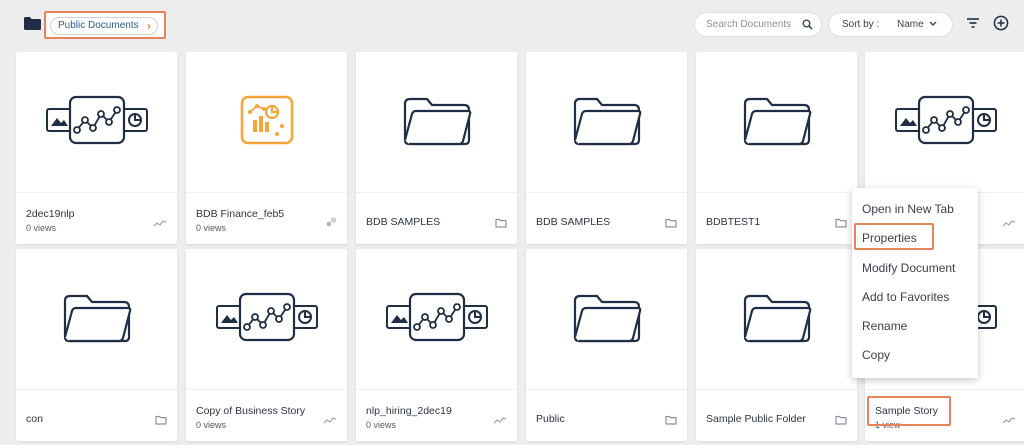 Image resolution: width=1024 pixels, height=445 pixels. I want to click on menu-item-rename: Rename, so click(884, 326).